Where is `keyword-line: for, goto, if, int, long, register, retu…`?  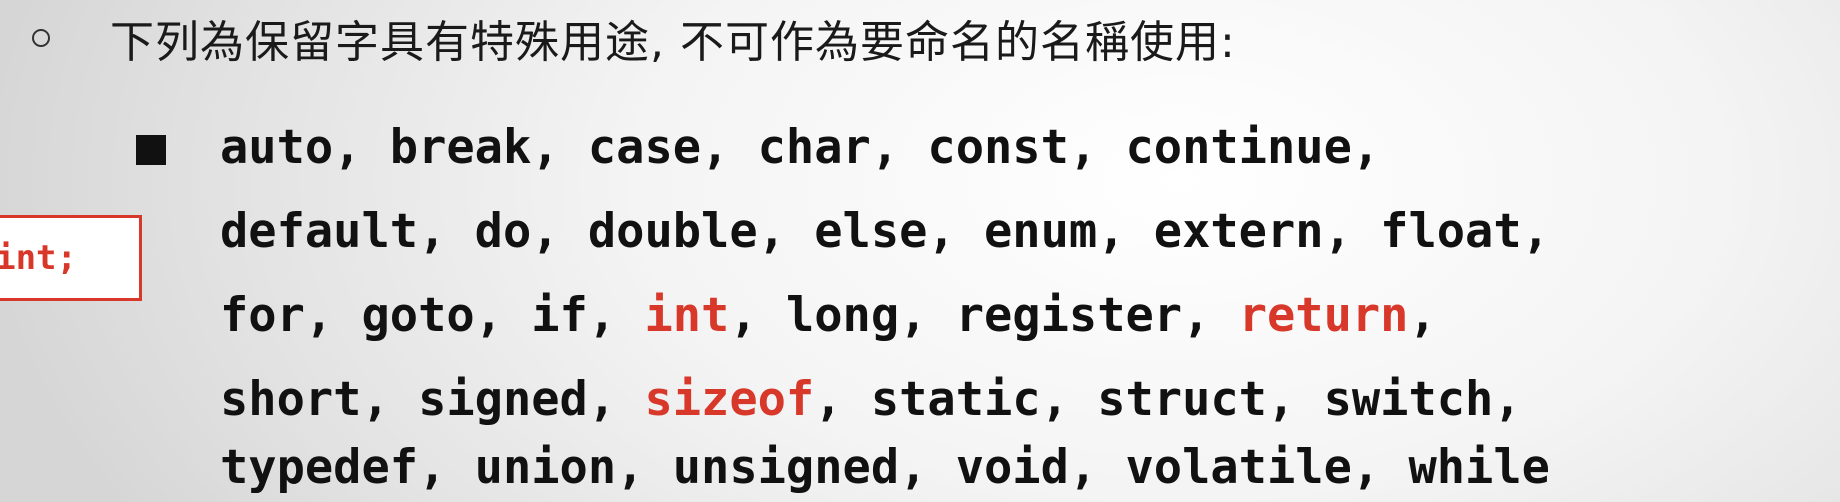
keyword-line: for, goto, if, int, long, register, retu… is located at coordinates (828, 316).